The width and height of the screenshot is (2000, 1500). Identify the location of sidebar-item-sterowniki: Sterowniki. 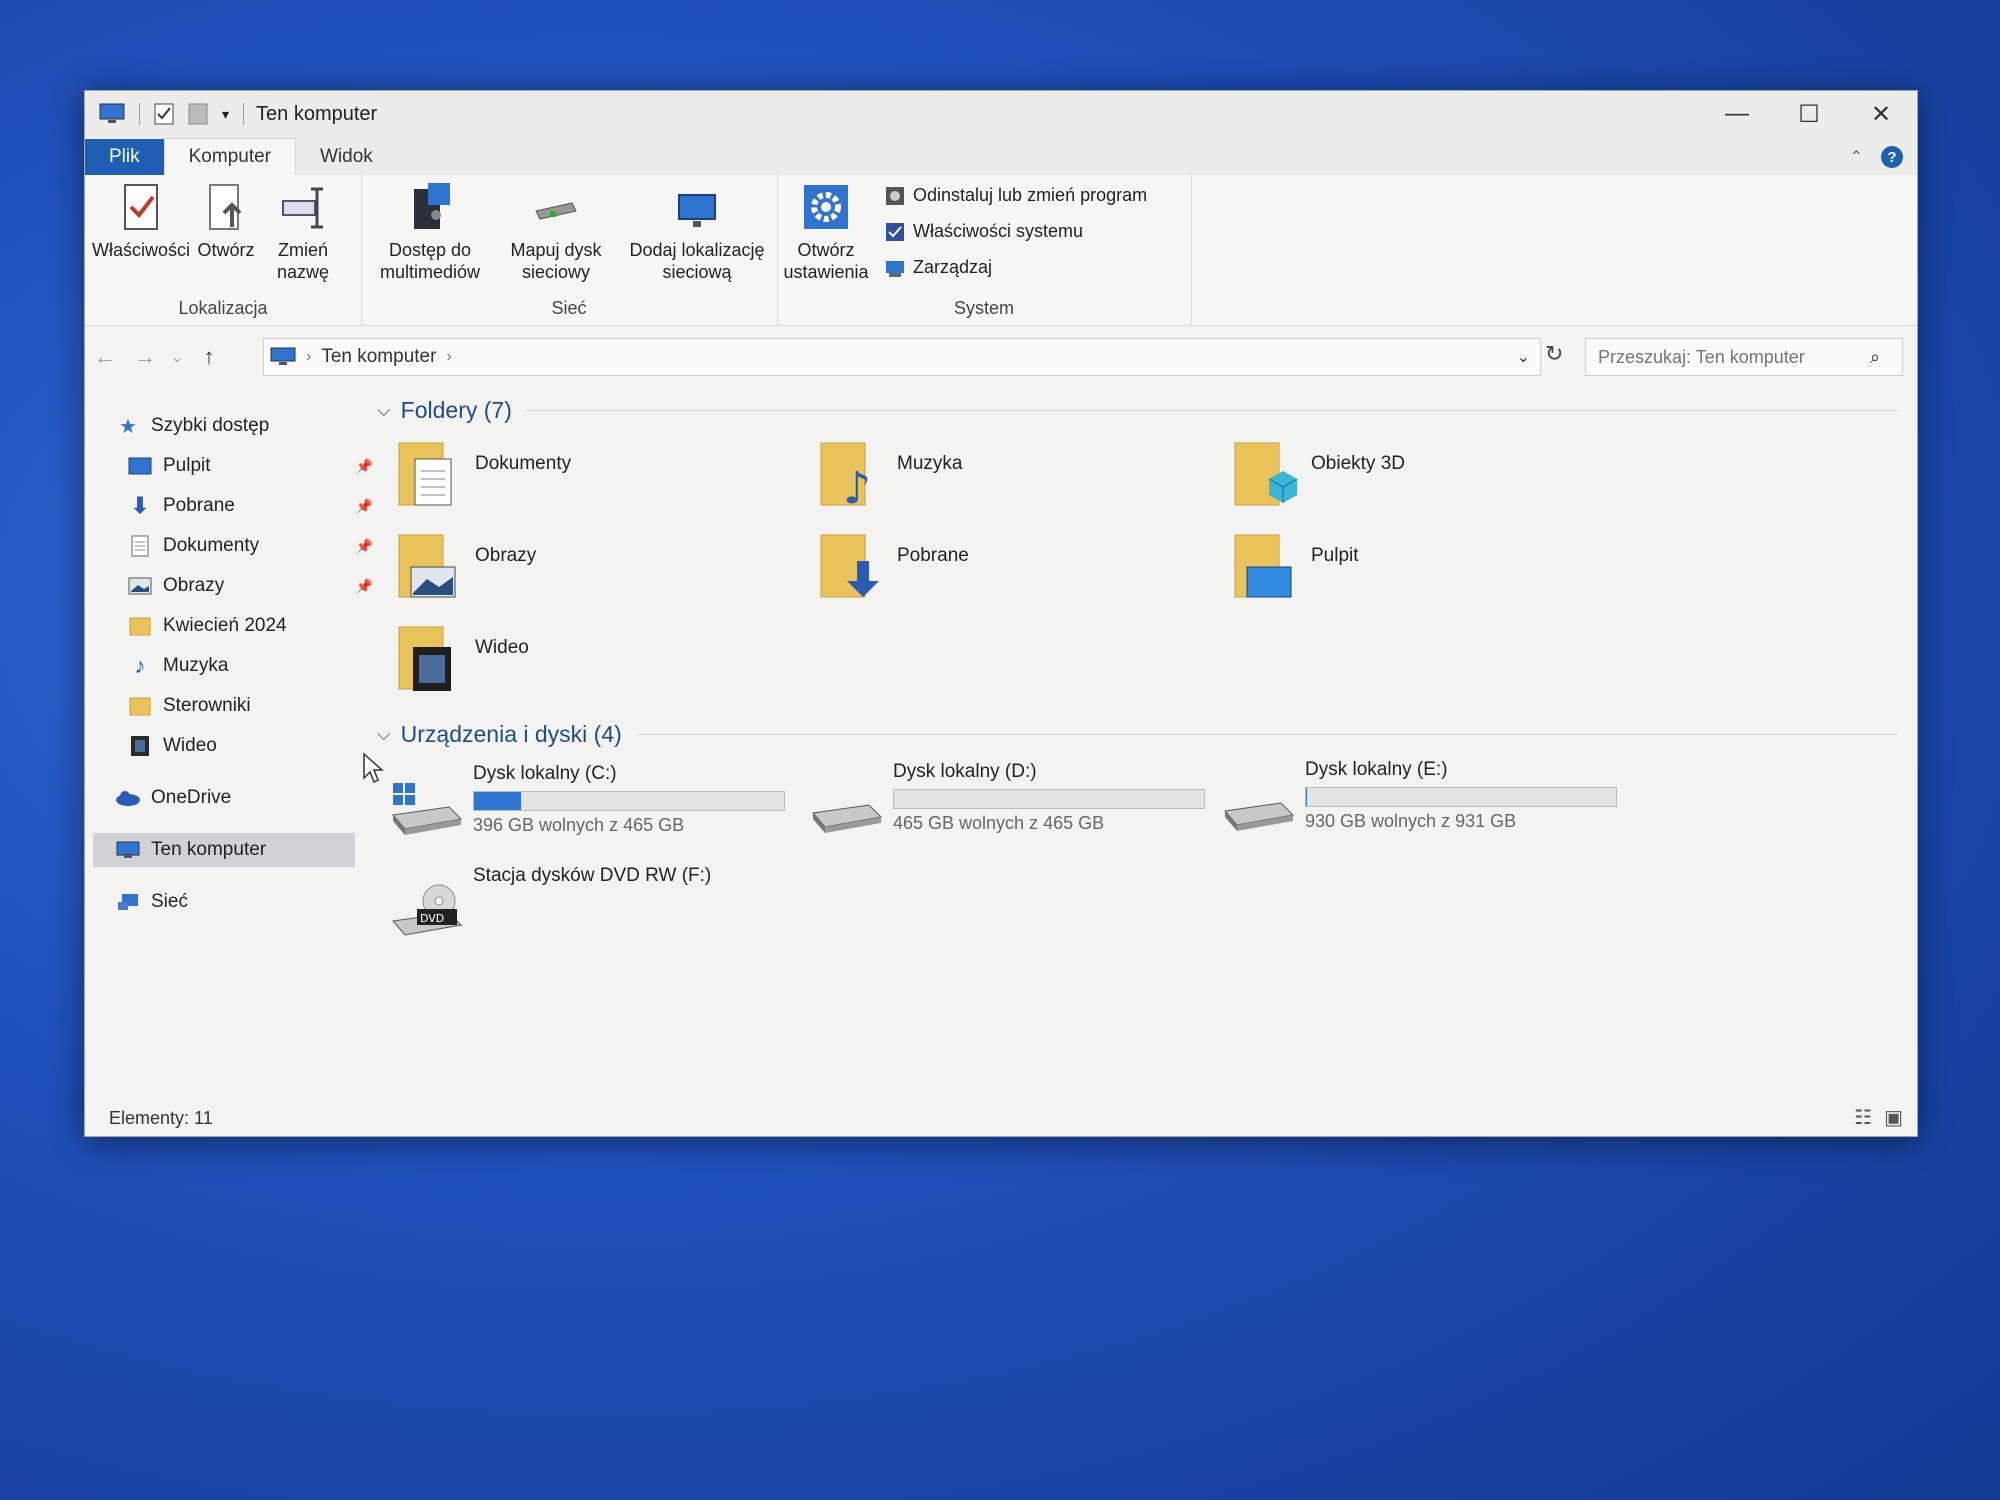
(255, 706).